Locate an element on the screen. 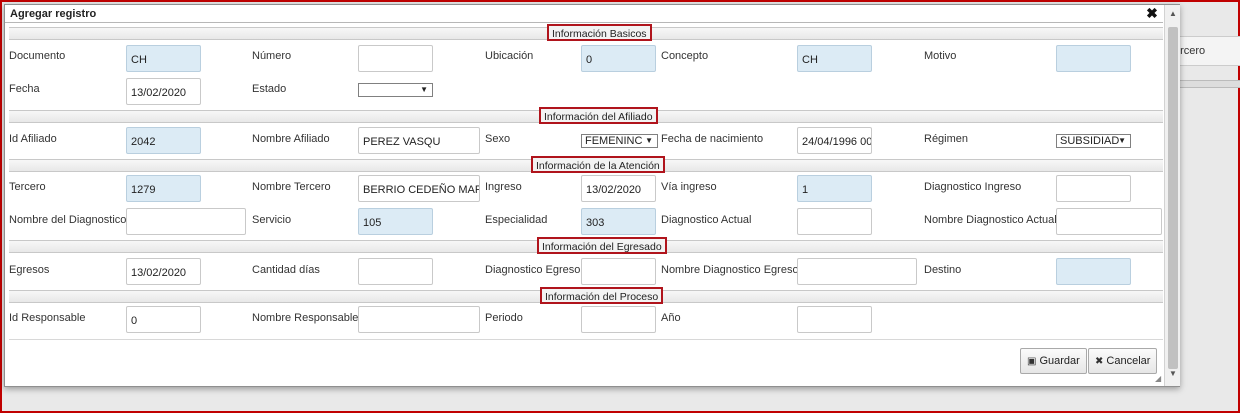 The image size is (1240, 413). fecha-nacimiento-label: Fecha de nacimiento is located at coordinates (712, 139).